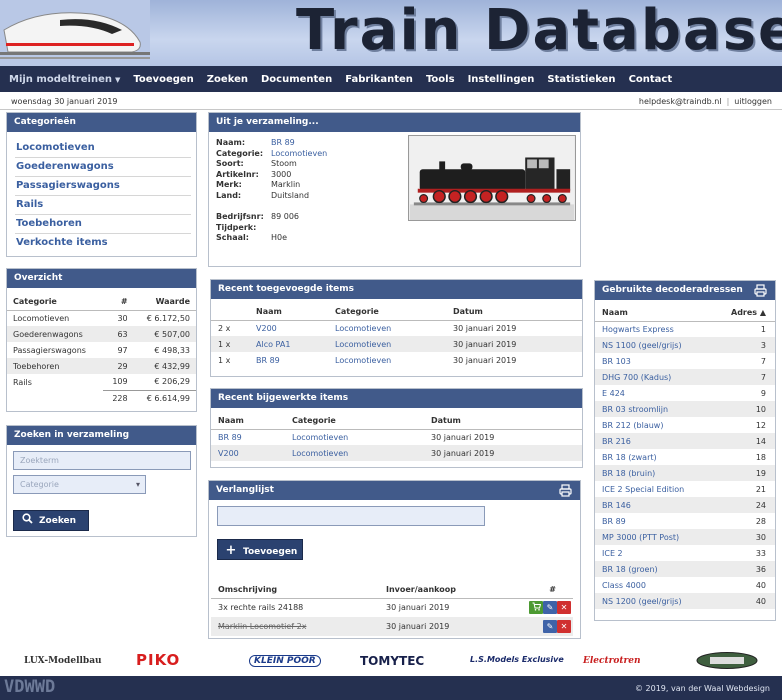  What do you see at coordinates (102, 460) in the screenshot?
I see `search-term-input: Zoekterm` at bounding box center [102, 460].